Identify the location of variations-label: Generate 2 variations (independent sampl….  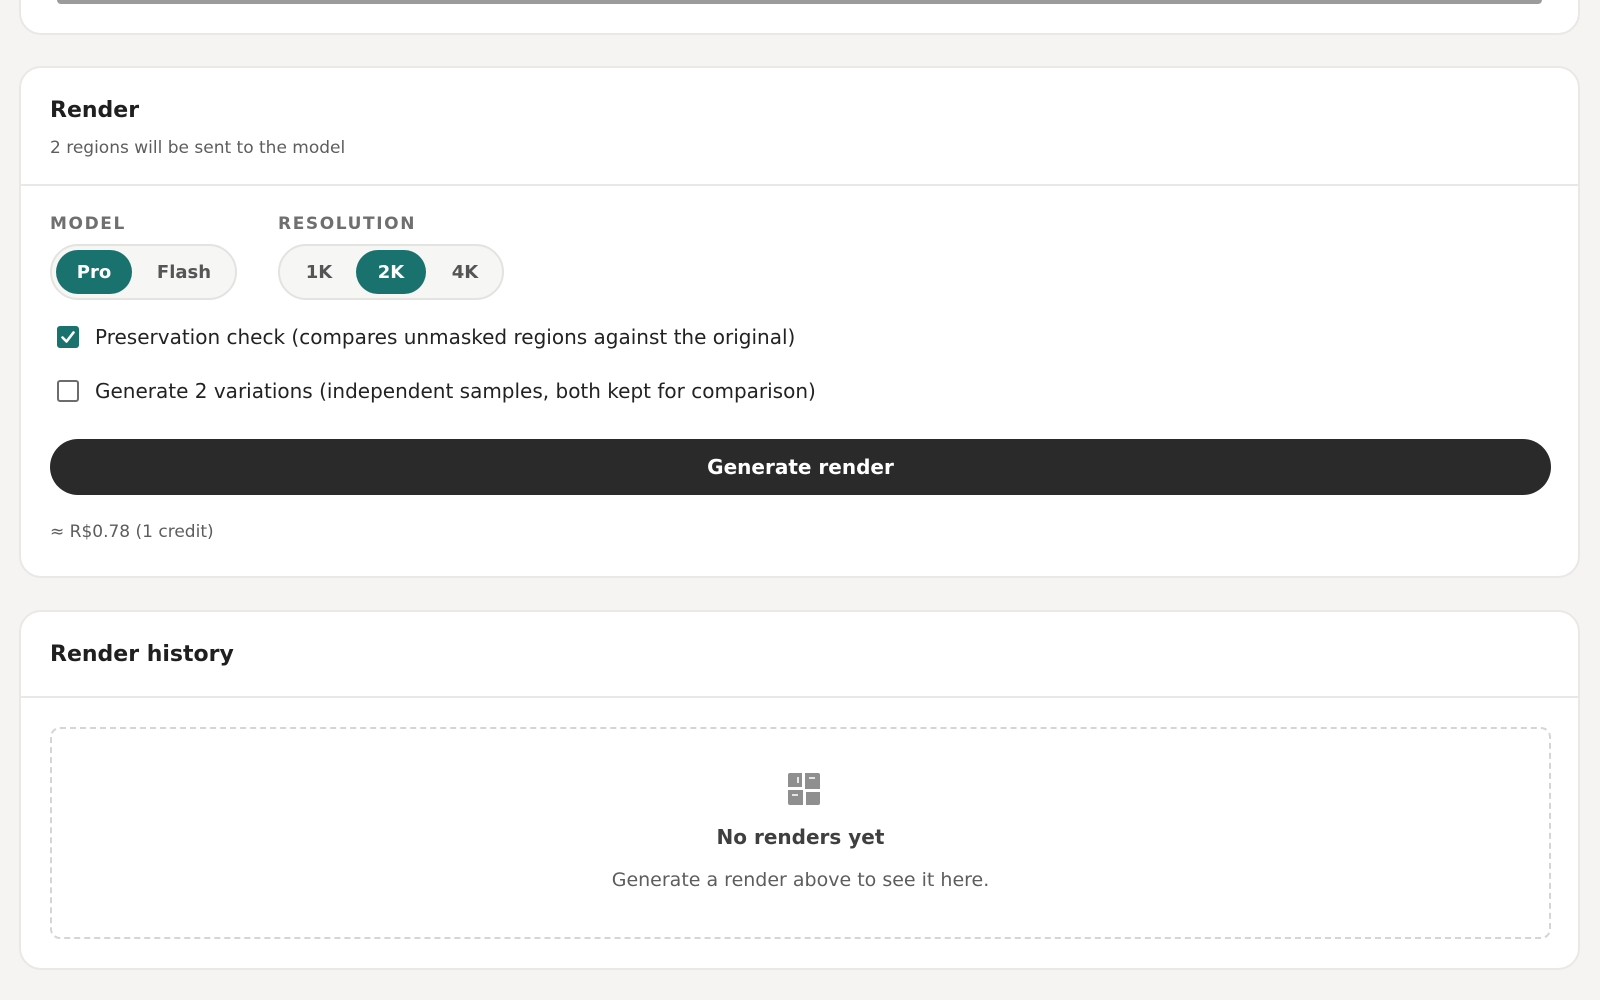
(455, 391).